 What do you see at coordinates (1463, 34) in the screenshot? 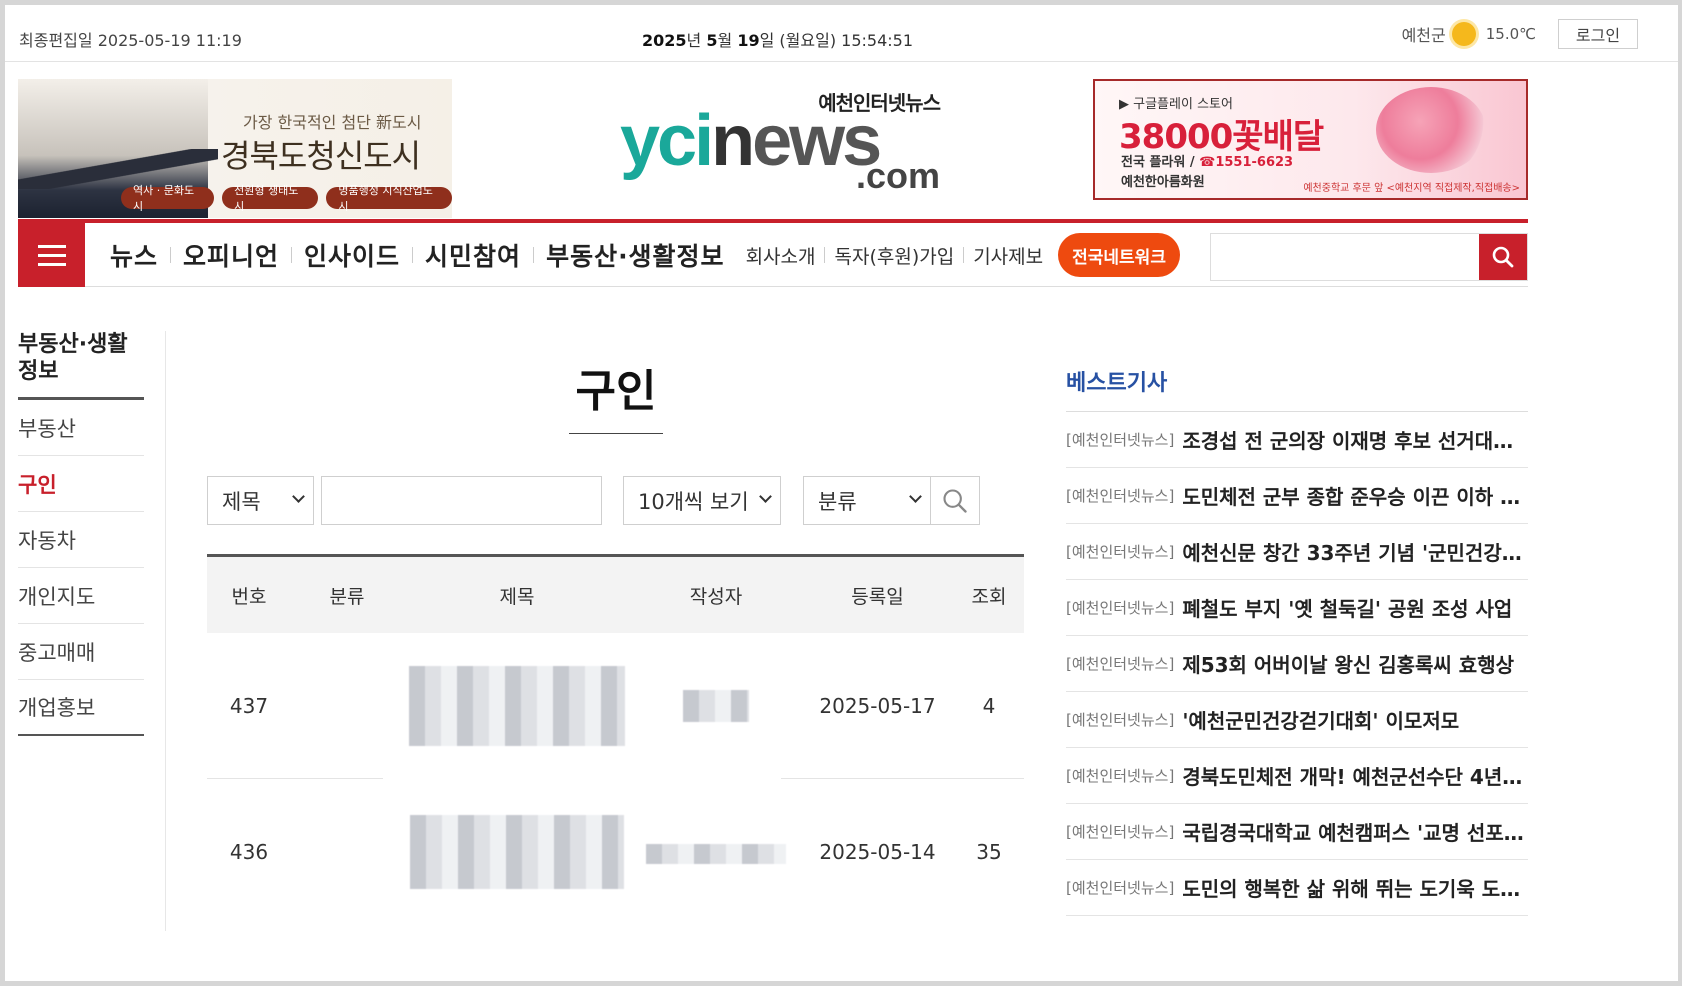
I see `sun-icon` at bounding box center [1463, 34].